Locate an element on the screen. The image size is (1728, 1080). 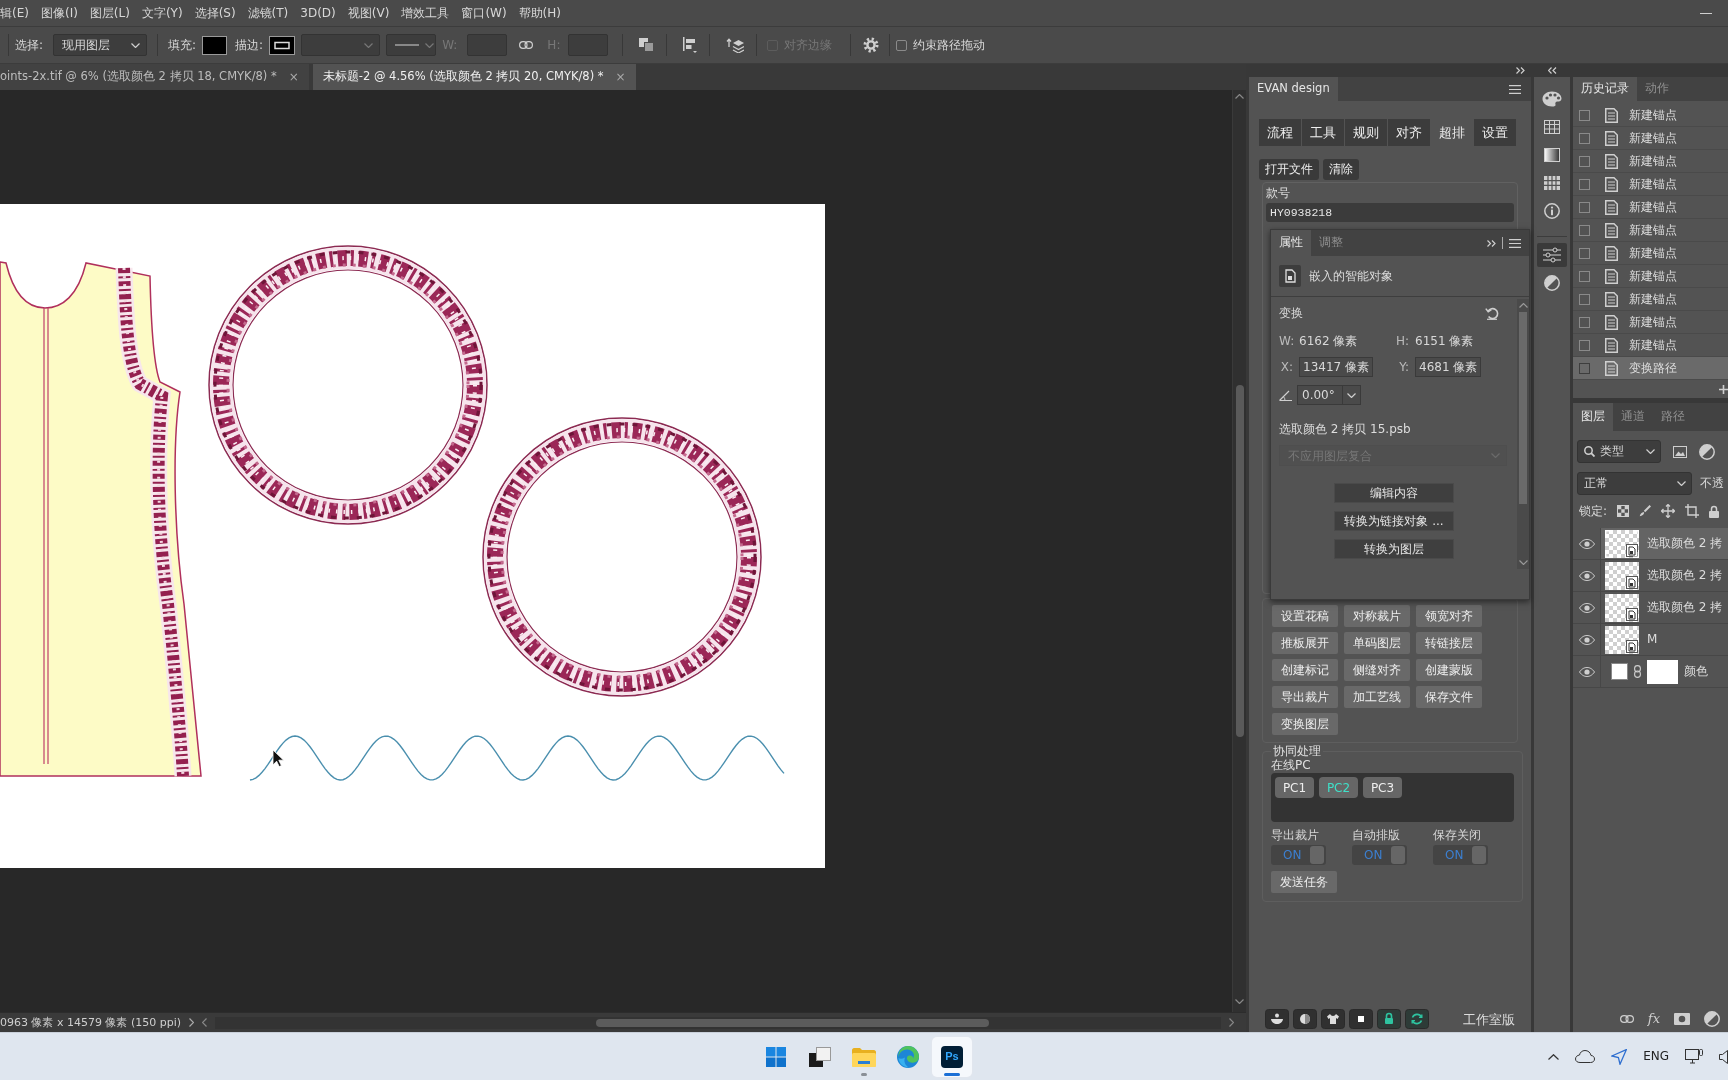
cloud-icon is located at coordinates (1585, 1056).